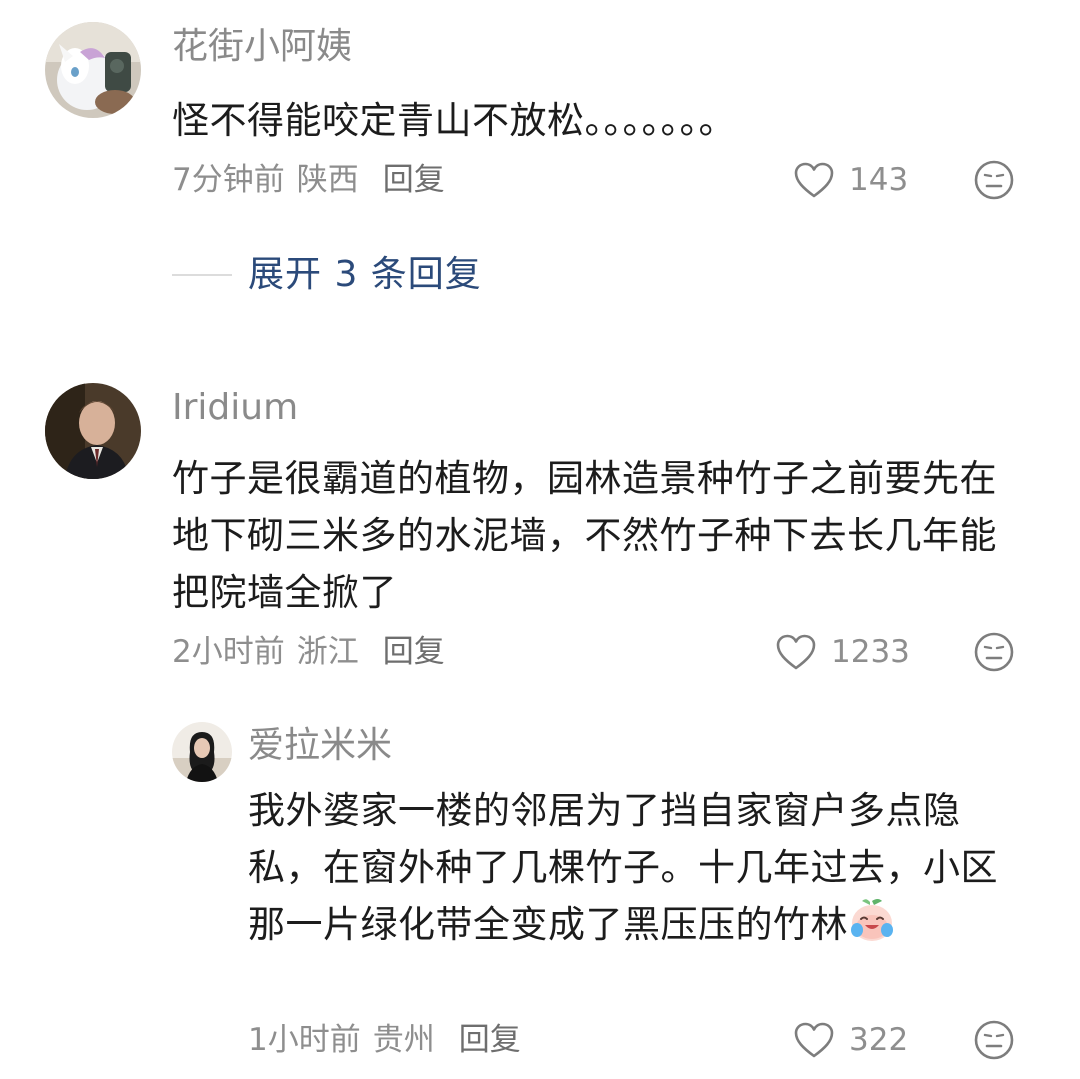 The image size is (1080, 1079). I want to click on comment-meta: 7分钟前 陕西 回复, so click(308, 180).